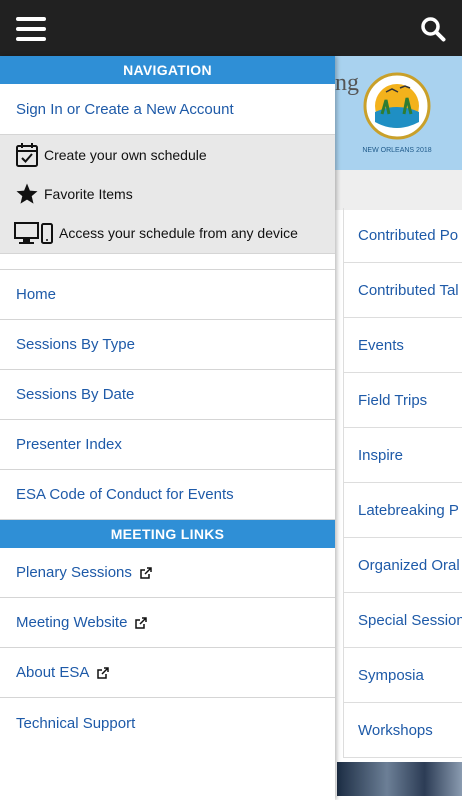 The width and height of the screenshot is (462, 800). I want to click on feature-label: Access your schedule from any device, so click(178, 232).